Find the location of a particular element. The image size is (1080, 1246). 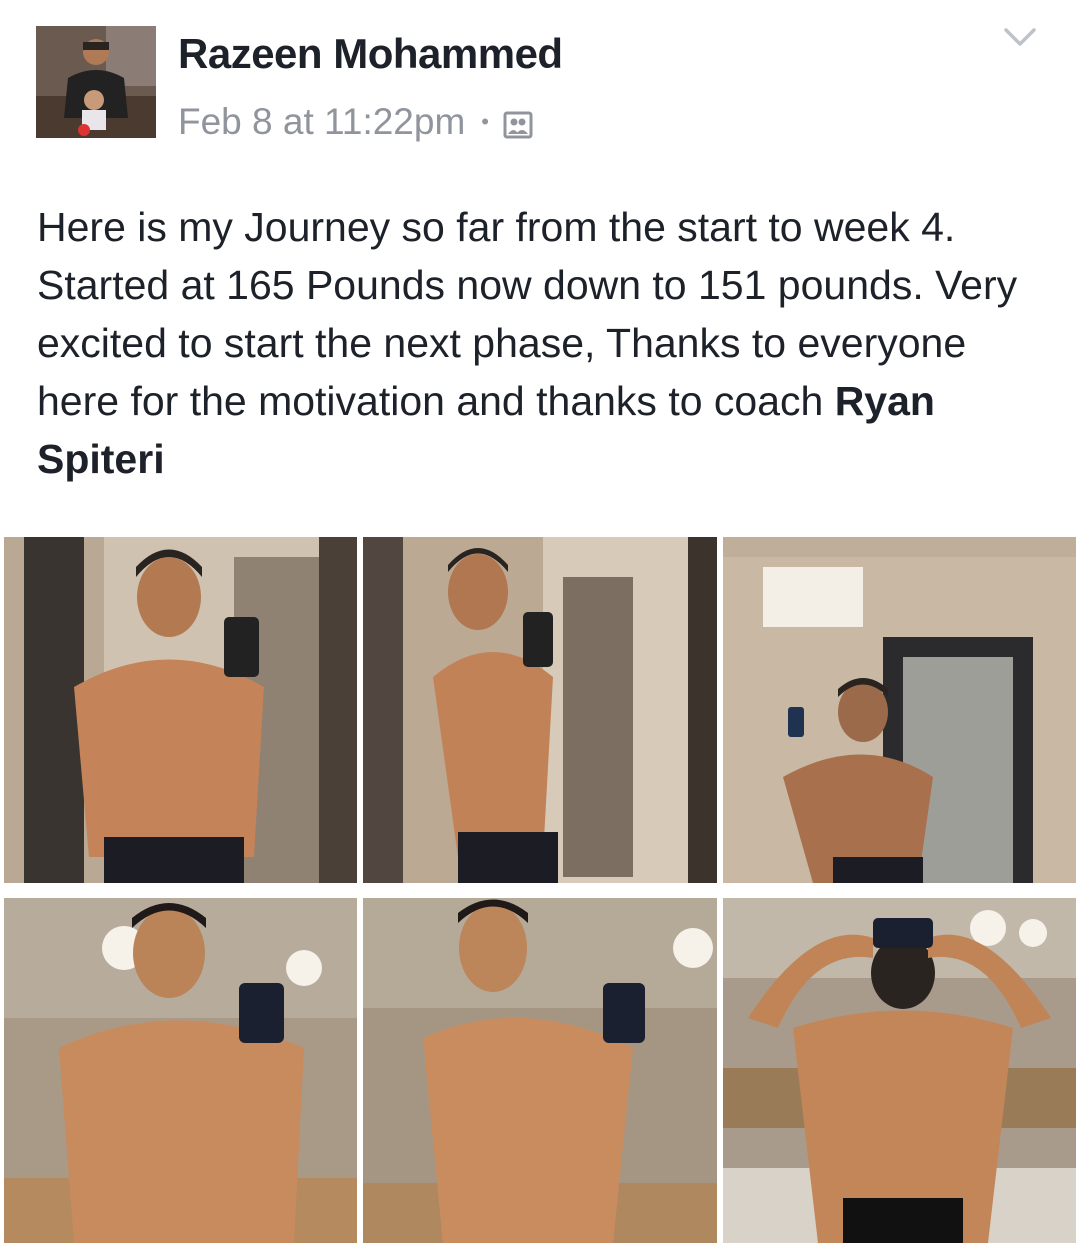

post-meta: Feb 8 at 11:22pm • is located at coordinates (355, 122).